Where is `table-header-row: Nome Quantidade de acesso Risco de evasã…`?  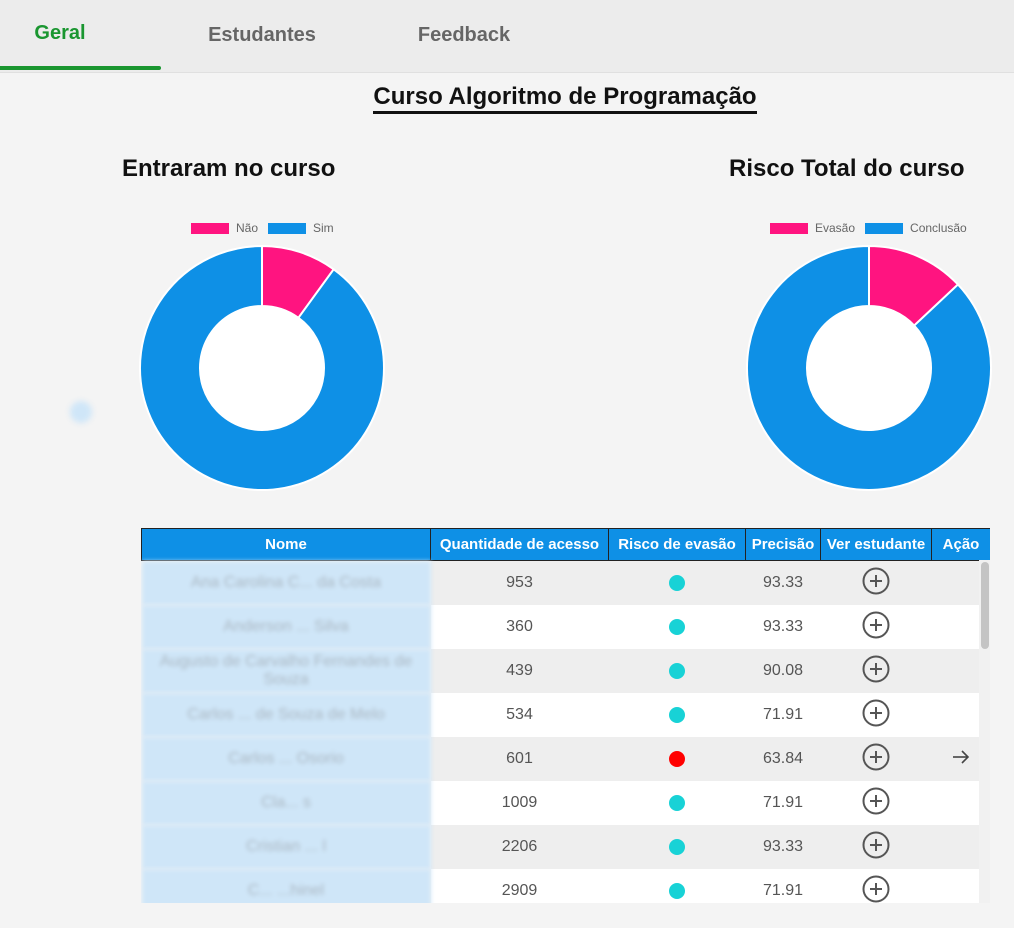 table-header-row: Nome Quantidade de acesso Risco de evasã… is located at coordinates (565, 544).